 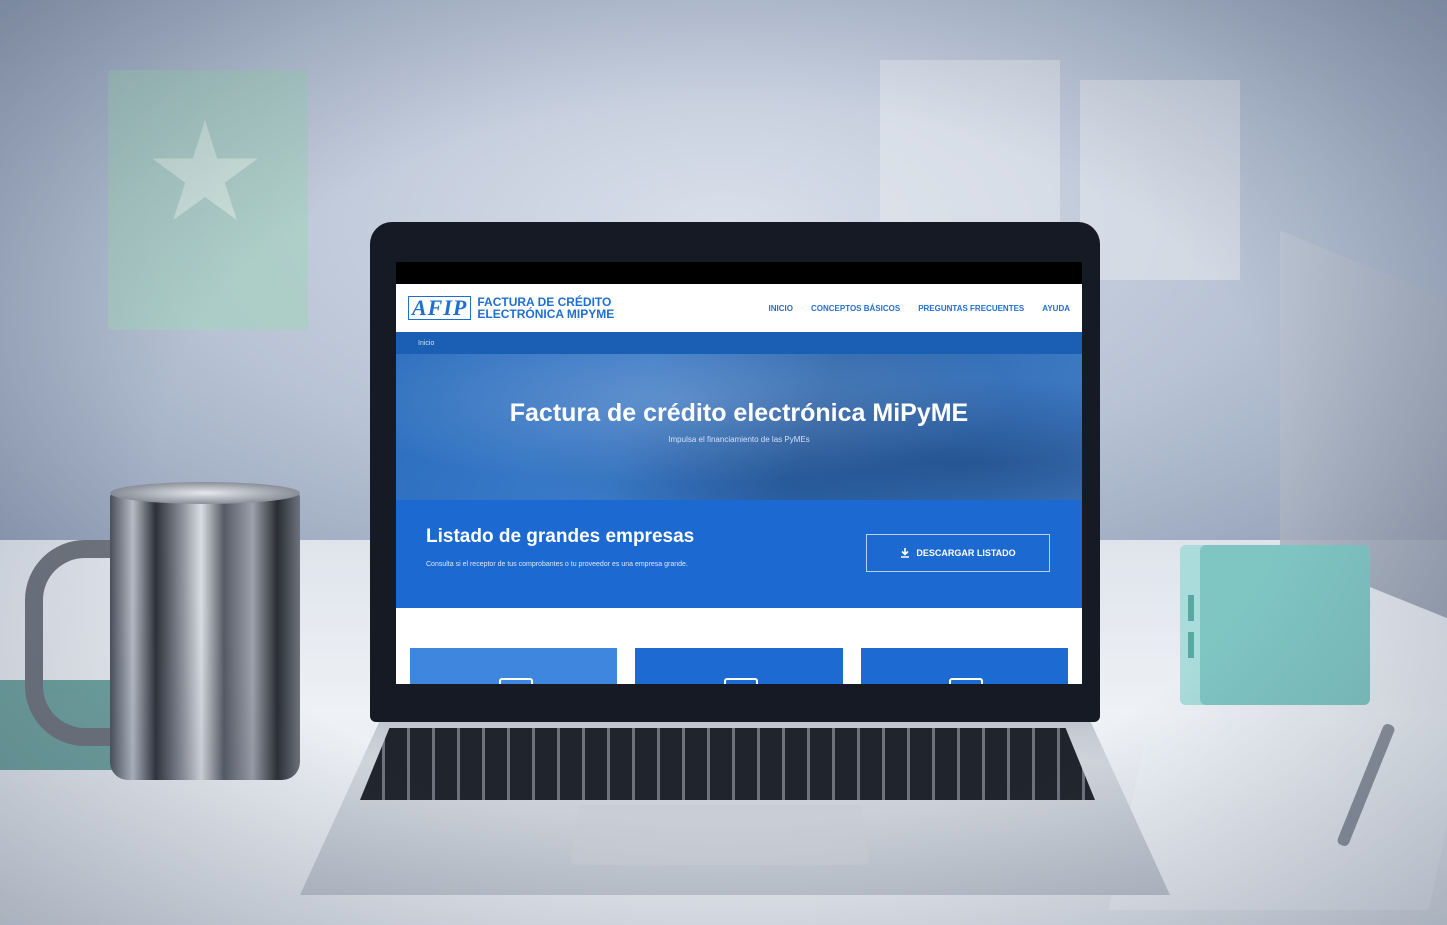 What do you see at coordinates (739, 343) in the screenshot?
I see `breadcrumb: Inicio` at bounding box center [739, 343].